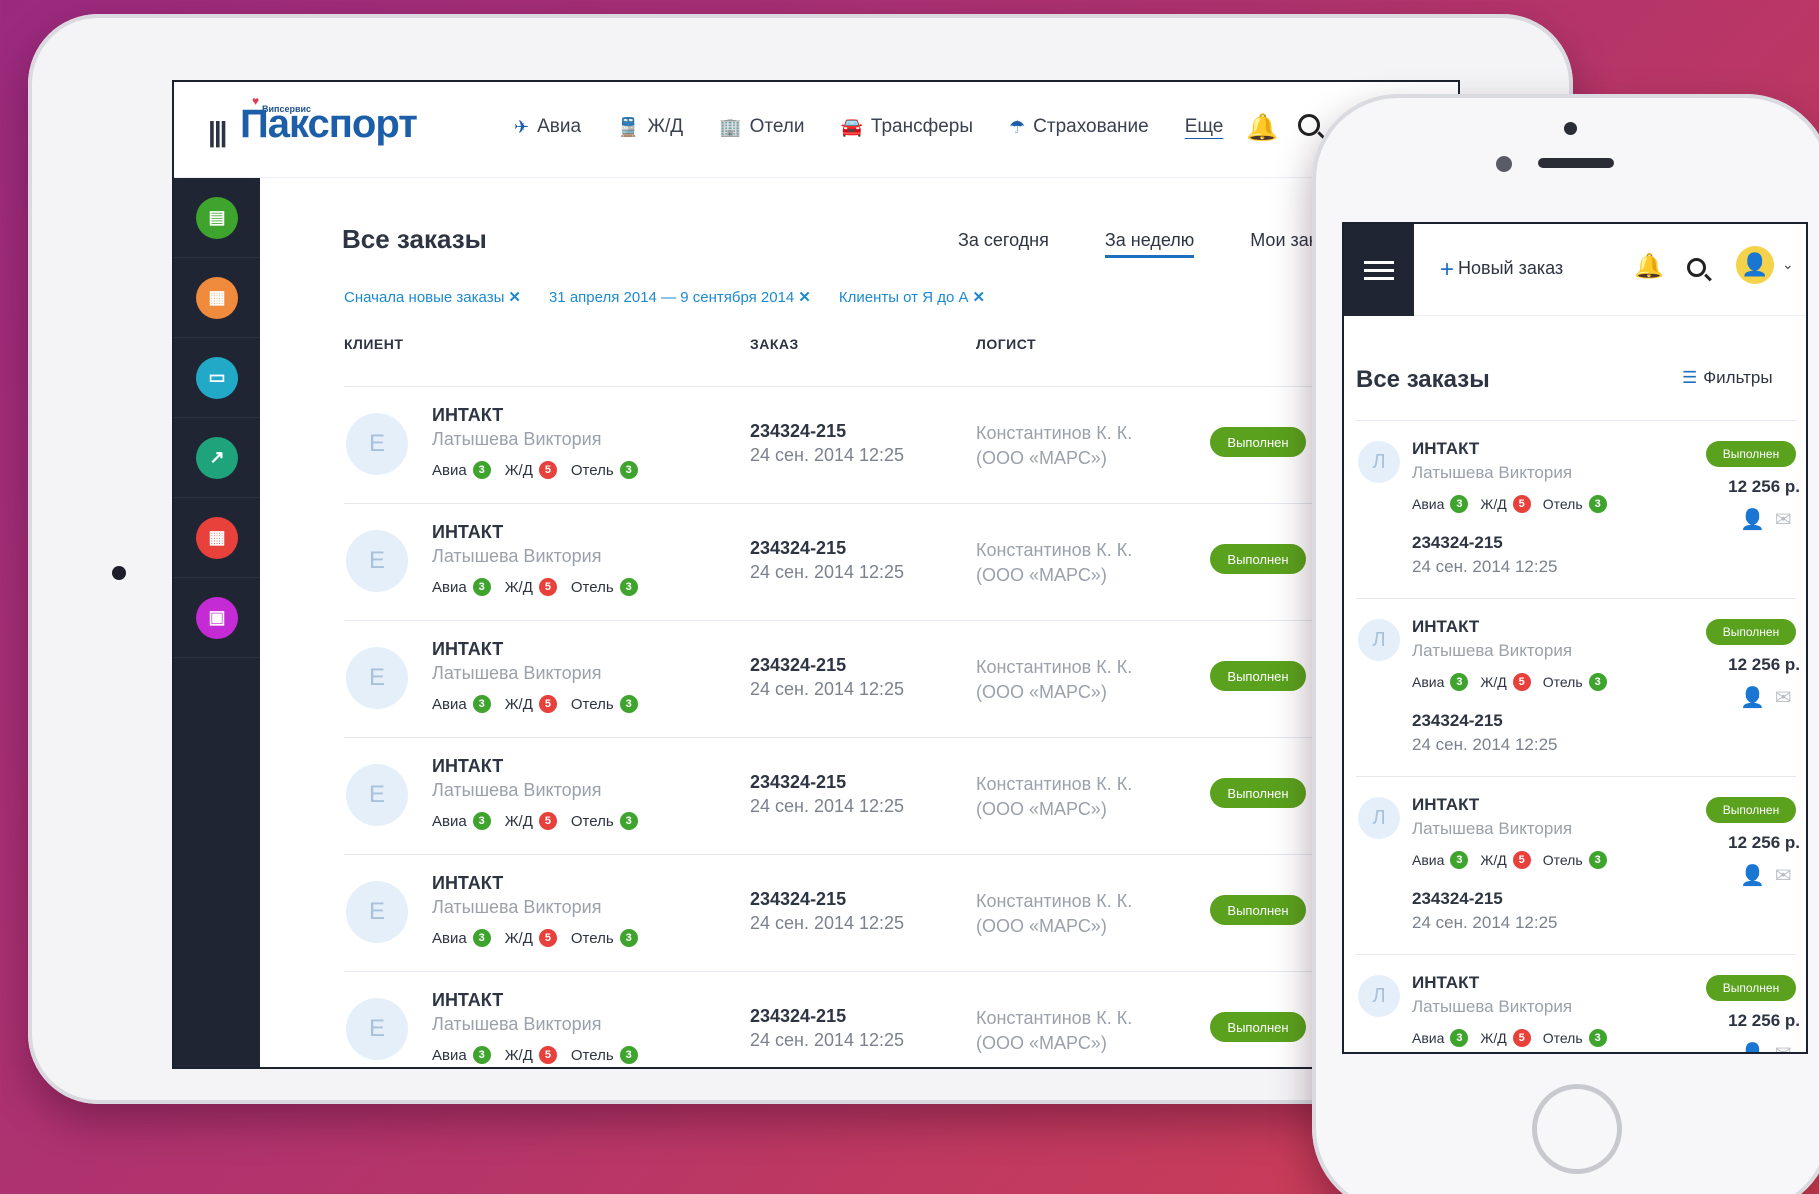  Describe the element at coordinates (907, 127) in the screenshot. I see `nav-item: 🚘 Трансферы` at that location.